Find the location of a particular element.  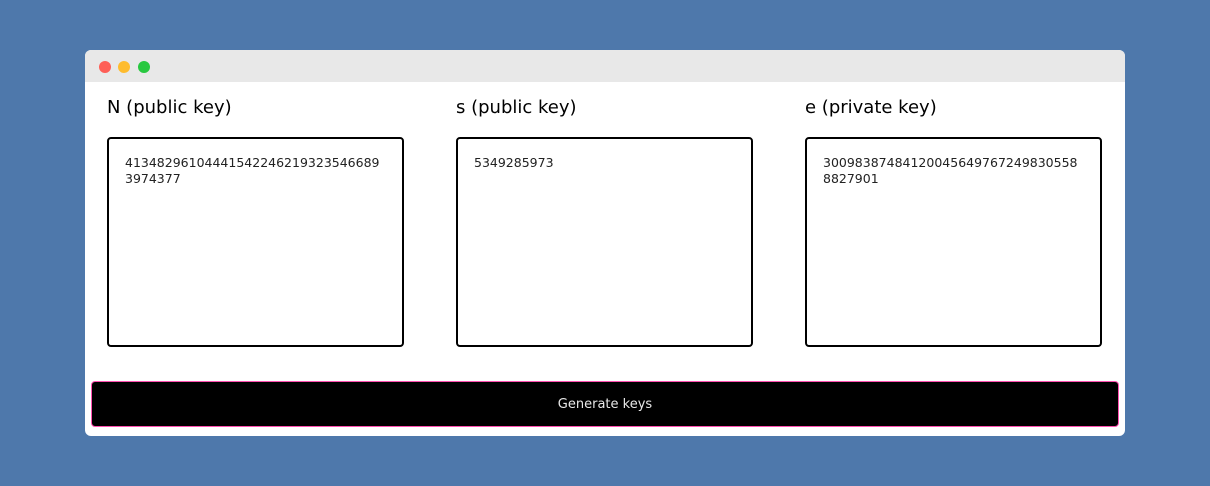

private-key-e-label: e (private key) is located at coordinates (871, 107).